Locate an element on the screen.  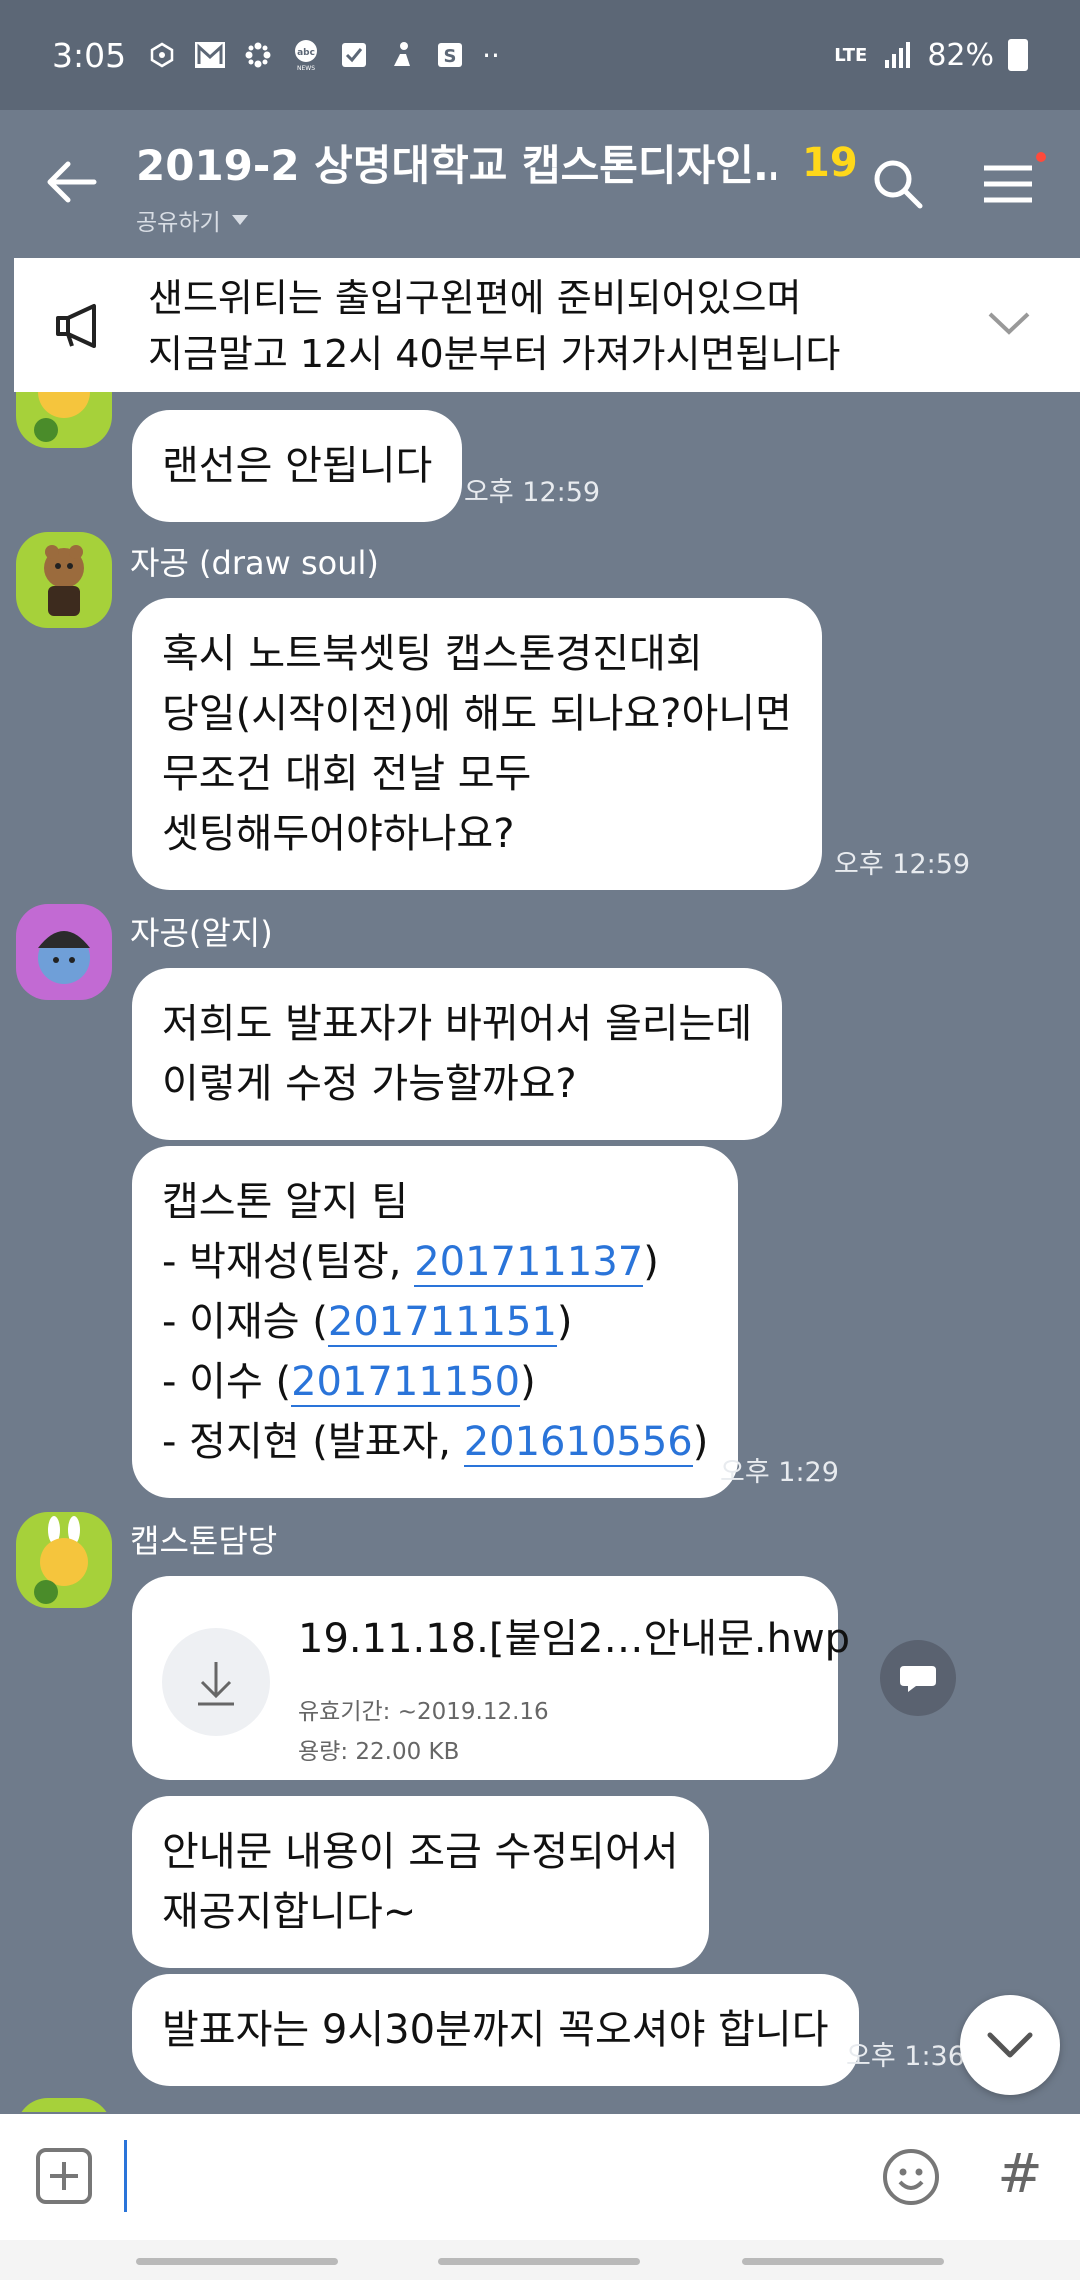
share-label: 공유하기 is located at coordinates (178, 223).